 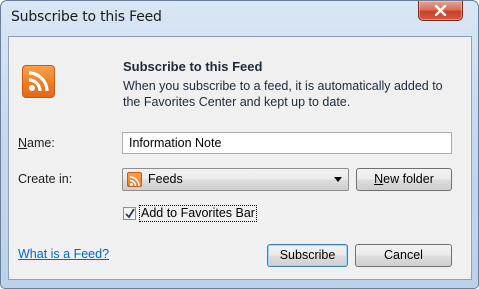 What do you see at coordinates (379, 179) in the screenshot?
I see `new-folder-mnemonic: N` at bounding box center [379, 179].